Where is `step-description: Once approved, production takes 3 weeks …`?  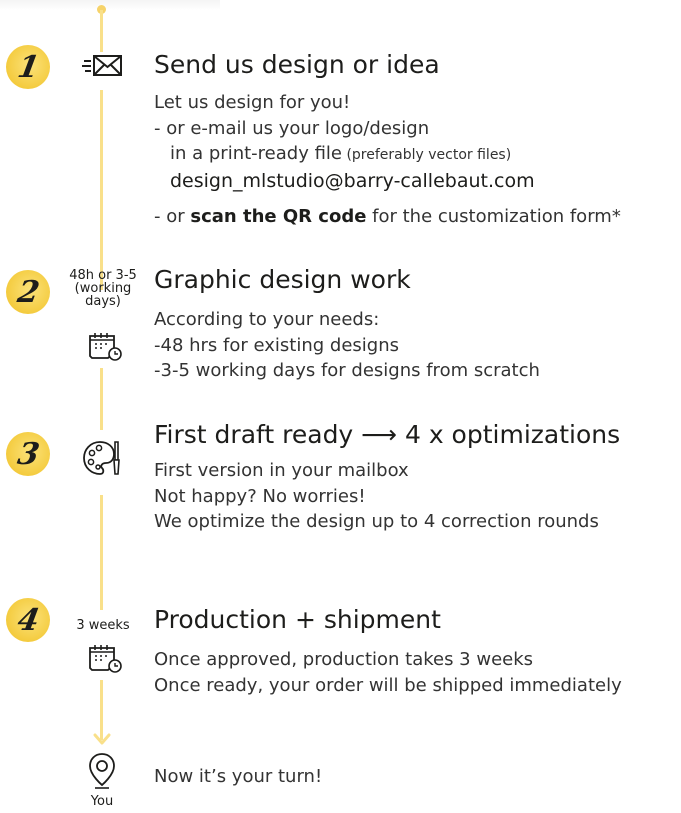 step-description: Once approved, production takes 3 weeks … is located at coordinates (388, 672).